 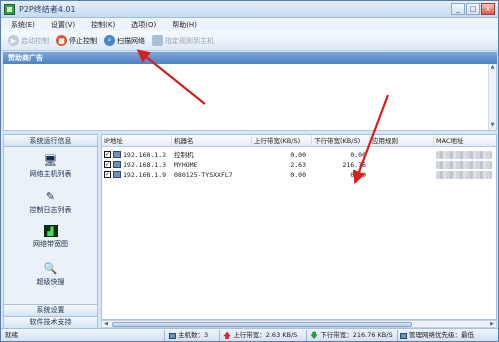 I want to click on scroll-left-icon: ◀, so click(x=106, y=324).